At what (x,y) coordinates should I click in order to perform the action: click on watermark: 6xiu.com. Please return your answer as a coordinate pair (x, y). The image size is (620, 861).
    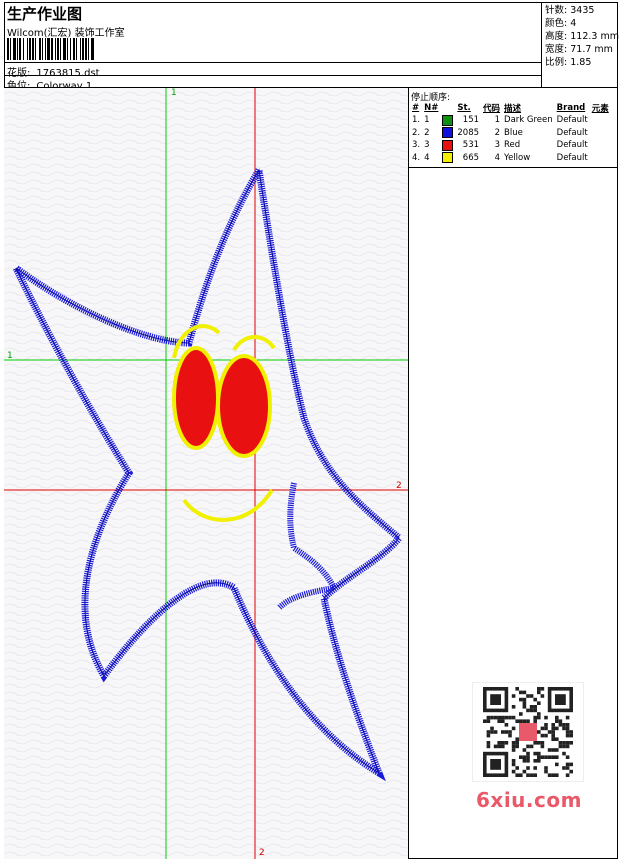
    Looking at the image, I should click on (529, 800).